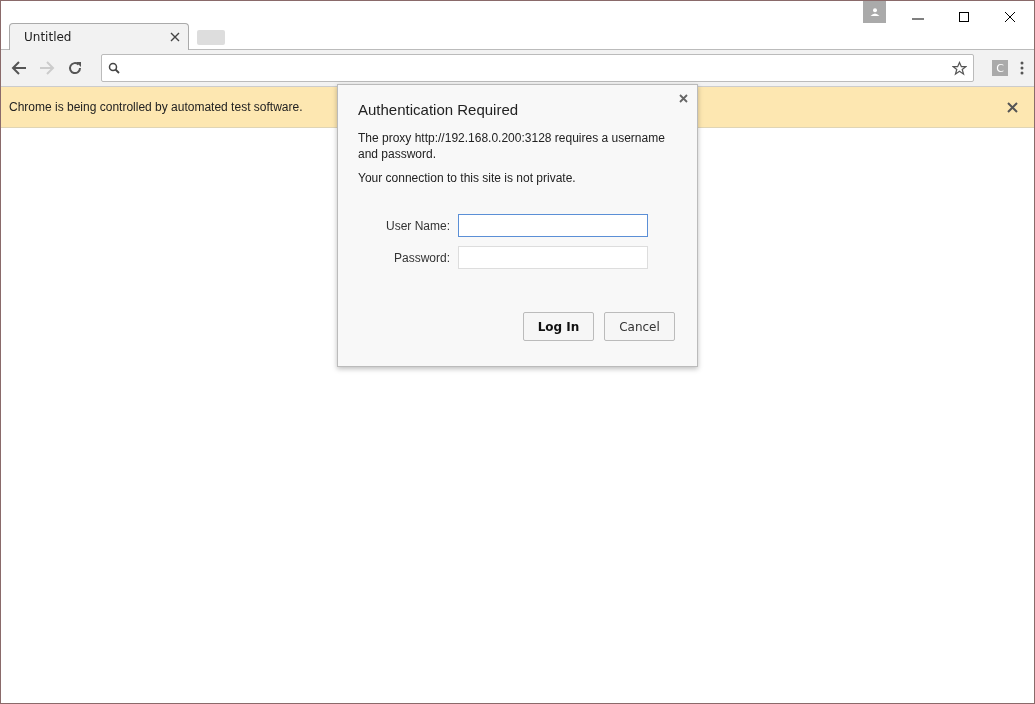 This screenshot has height=704, width=1035. I want to click on dialog-message: The proxy http://192.168.0.200:3128 requires a username and password., so click(512, 146).